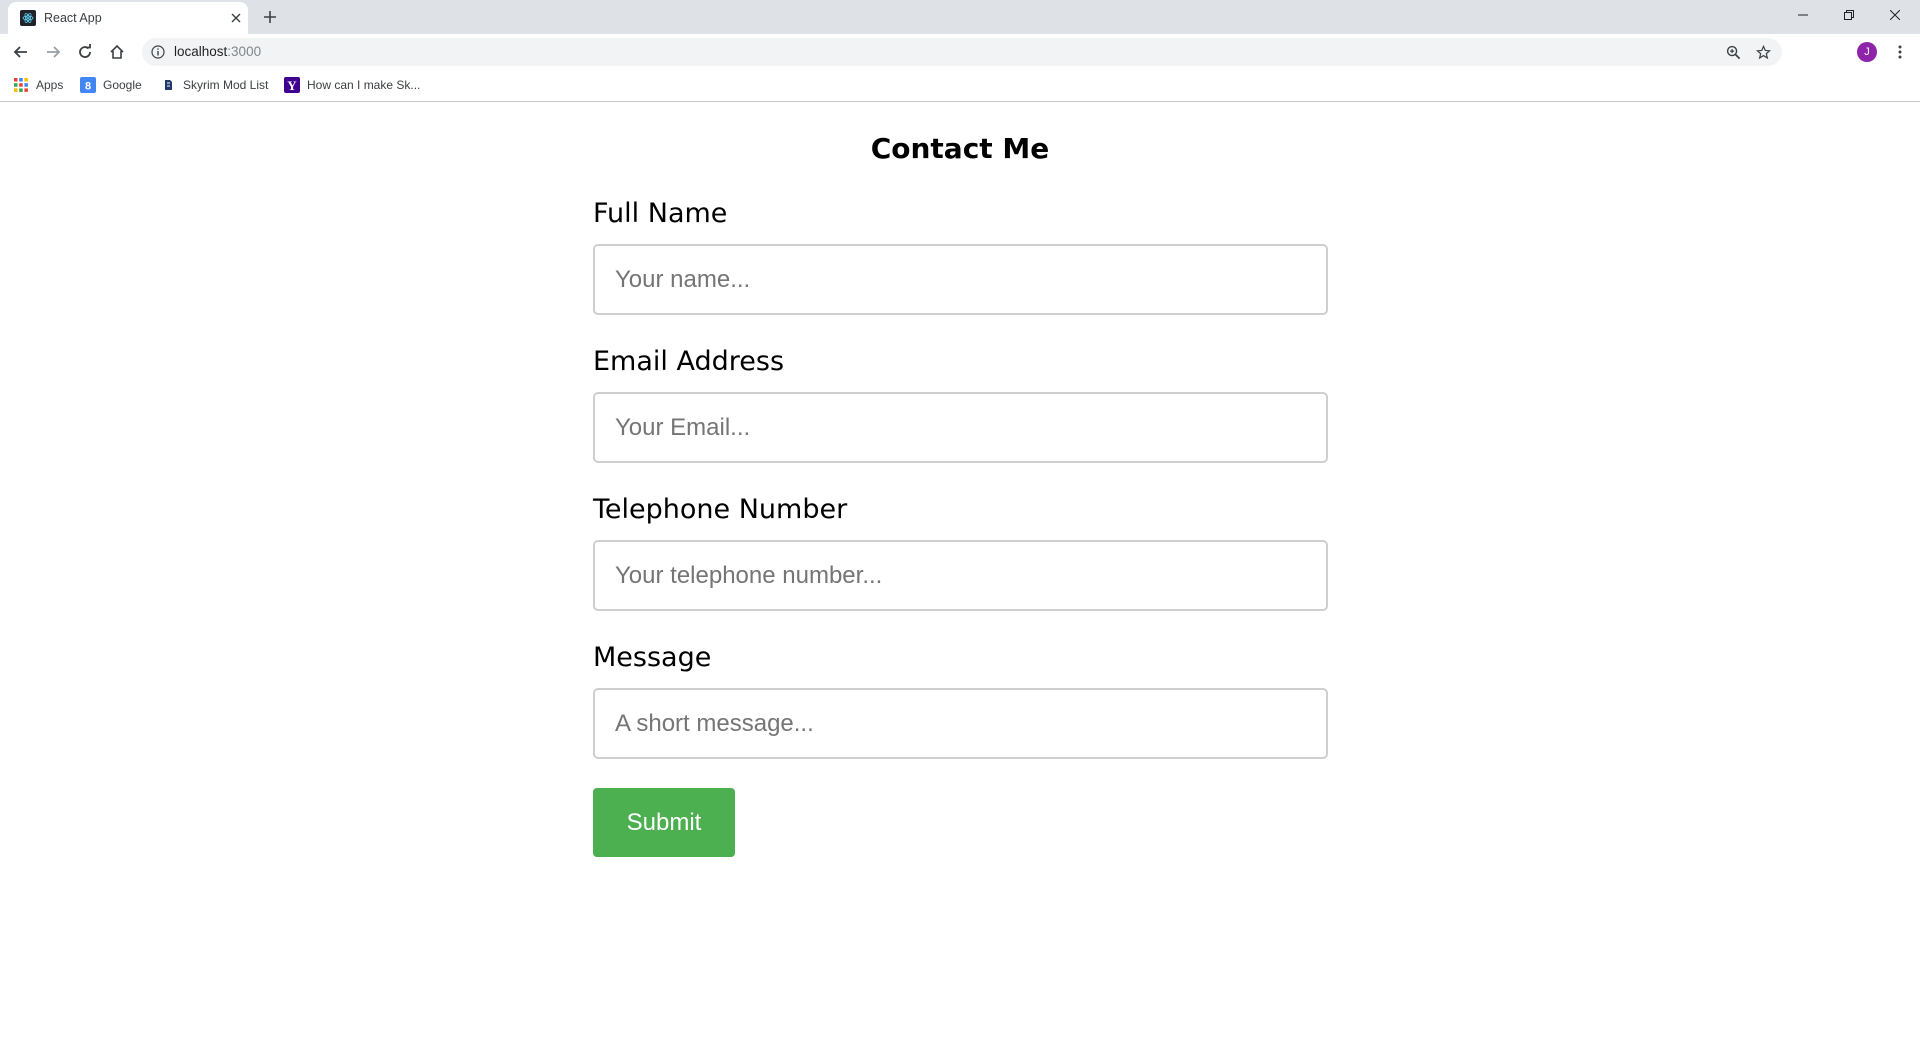  Describe the element at coordinates (1849, 15) in the screenshot. I see `restore-icon` at that location.